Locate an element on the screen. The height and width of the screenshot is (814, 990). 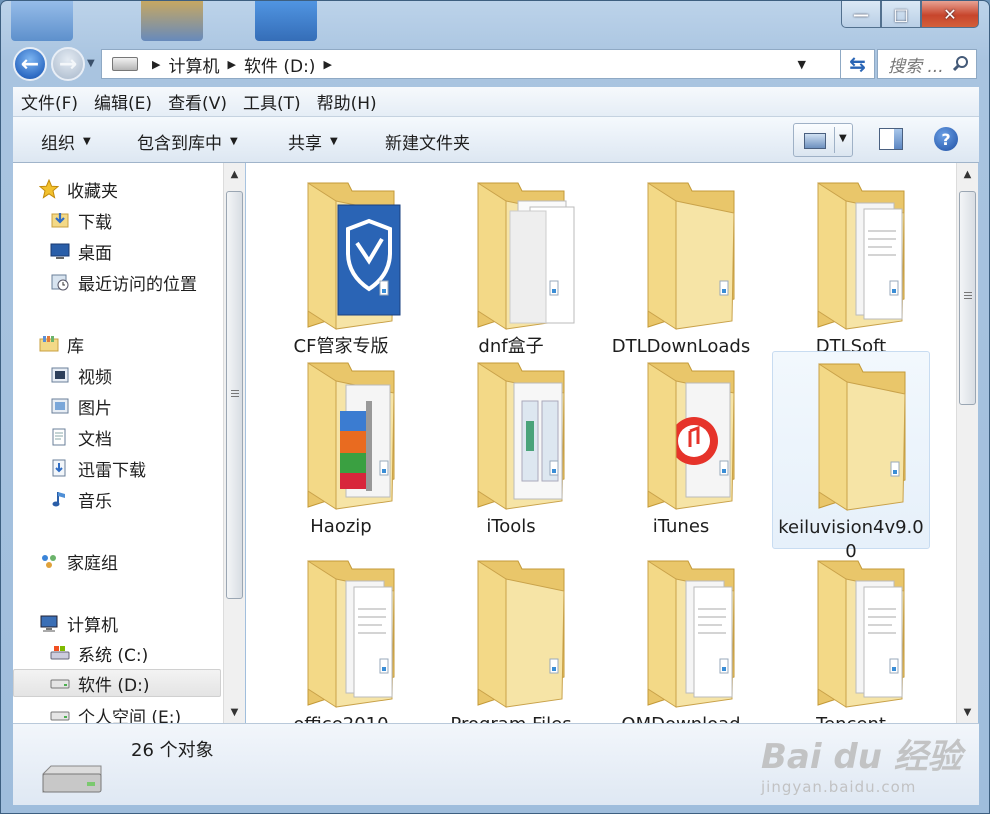
sidebar-item-thunder-downloads: 迅雷下载 is located at coordinates (136, 468).